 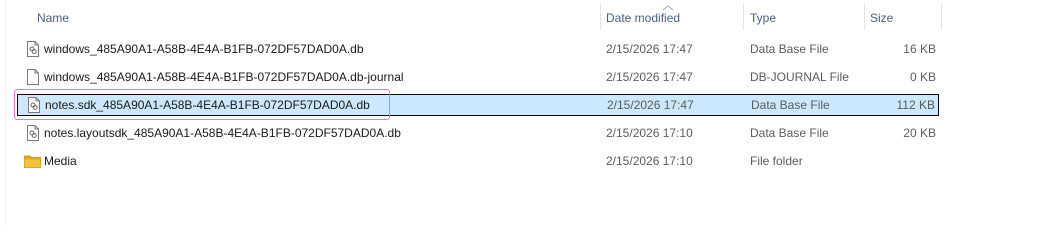 I want to click on pane-border, so click(x=5, y=113).